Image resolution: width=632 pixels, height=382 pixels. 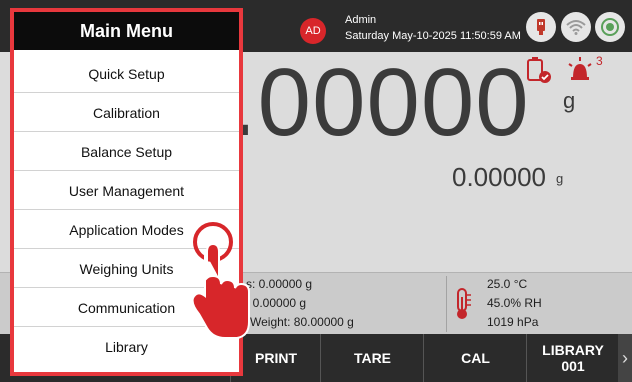 I want to click on user-name: Admin, so click(x=361, y=20).